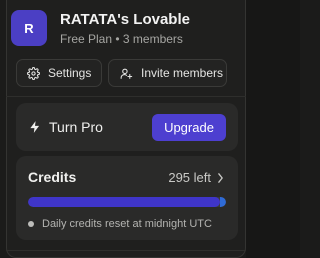  I want to click on settings-label: Settings, so click(70, 73).